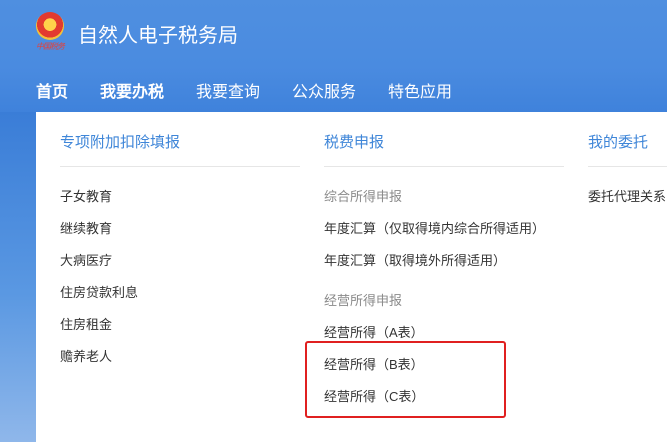  What do you see at coordinates (86, 229) in the screenshot?
I see `menu-item-continuing-education: 继续教育` at bounding box center [86, 229].